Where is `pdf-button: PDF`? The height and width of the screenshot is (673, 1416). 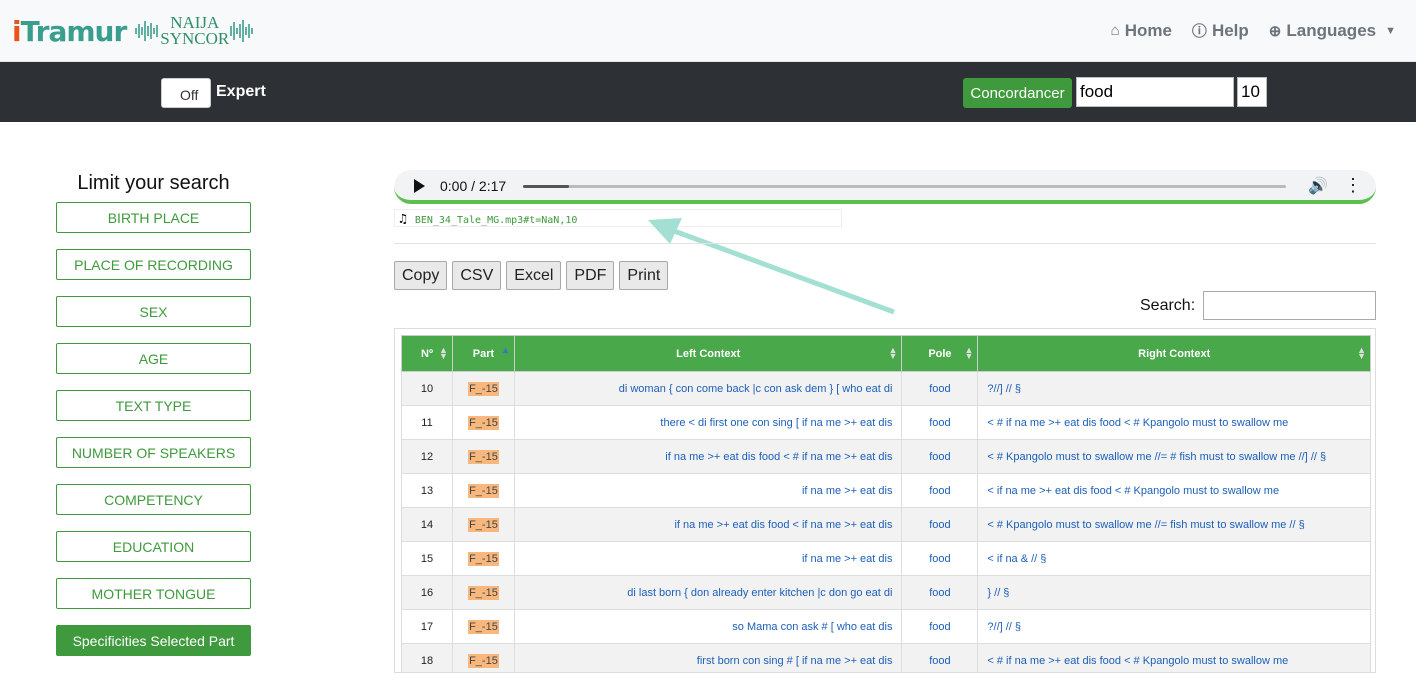 pdf-button: PDF is located at coordinates (590, 275).